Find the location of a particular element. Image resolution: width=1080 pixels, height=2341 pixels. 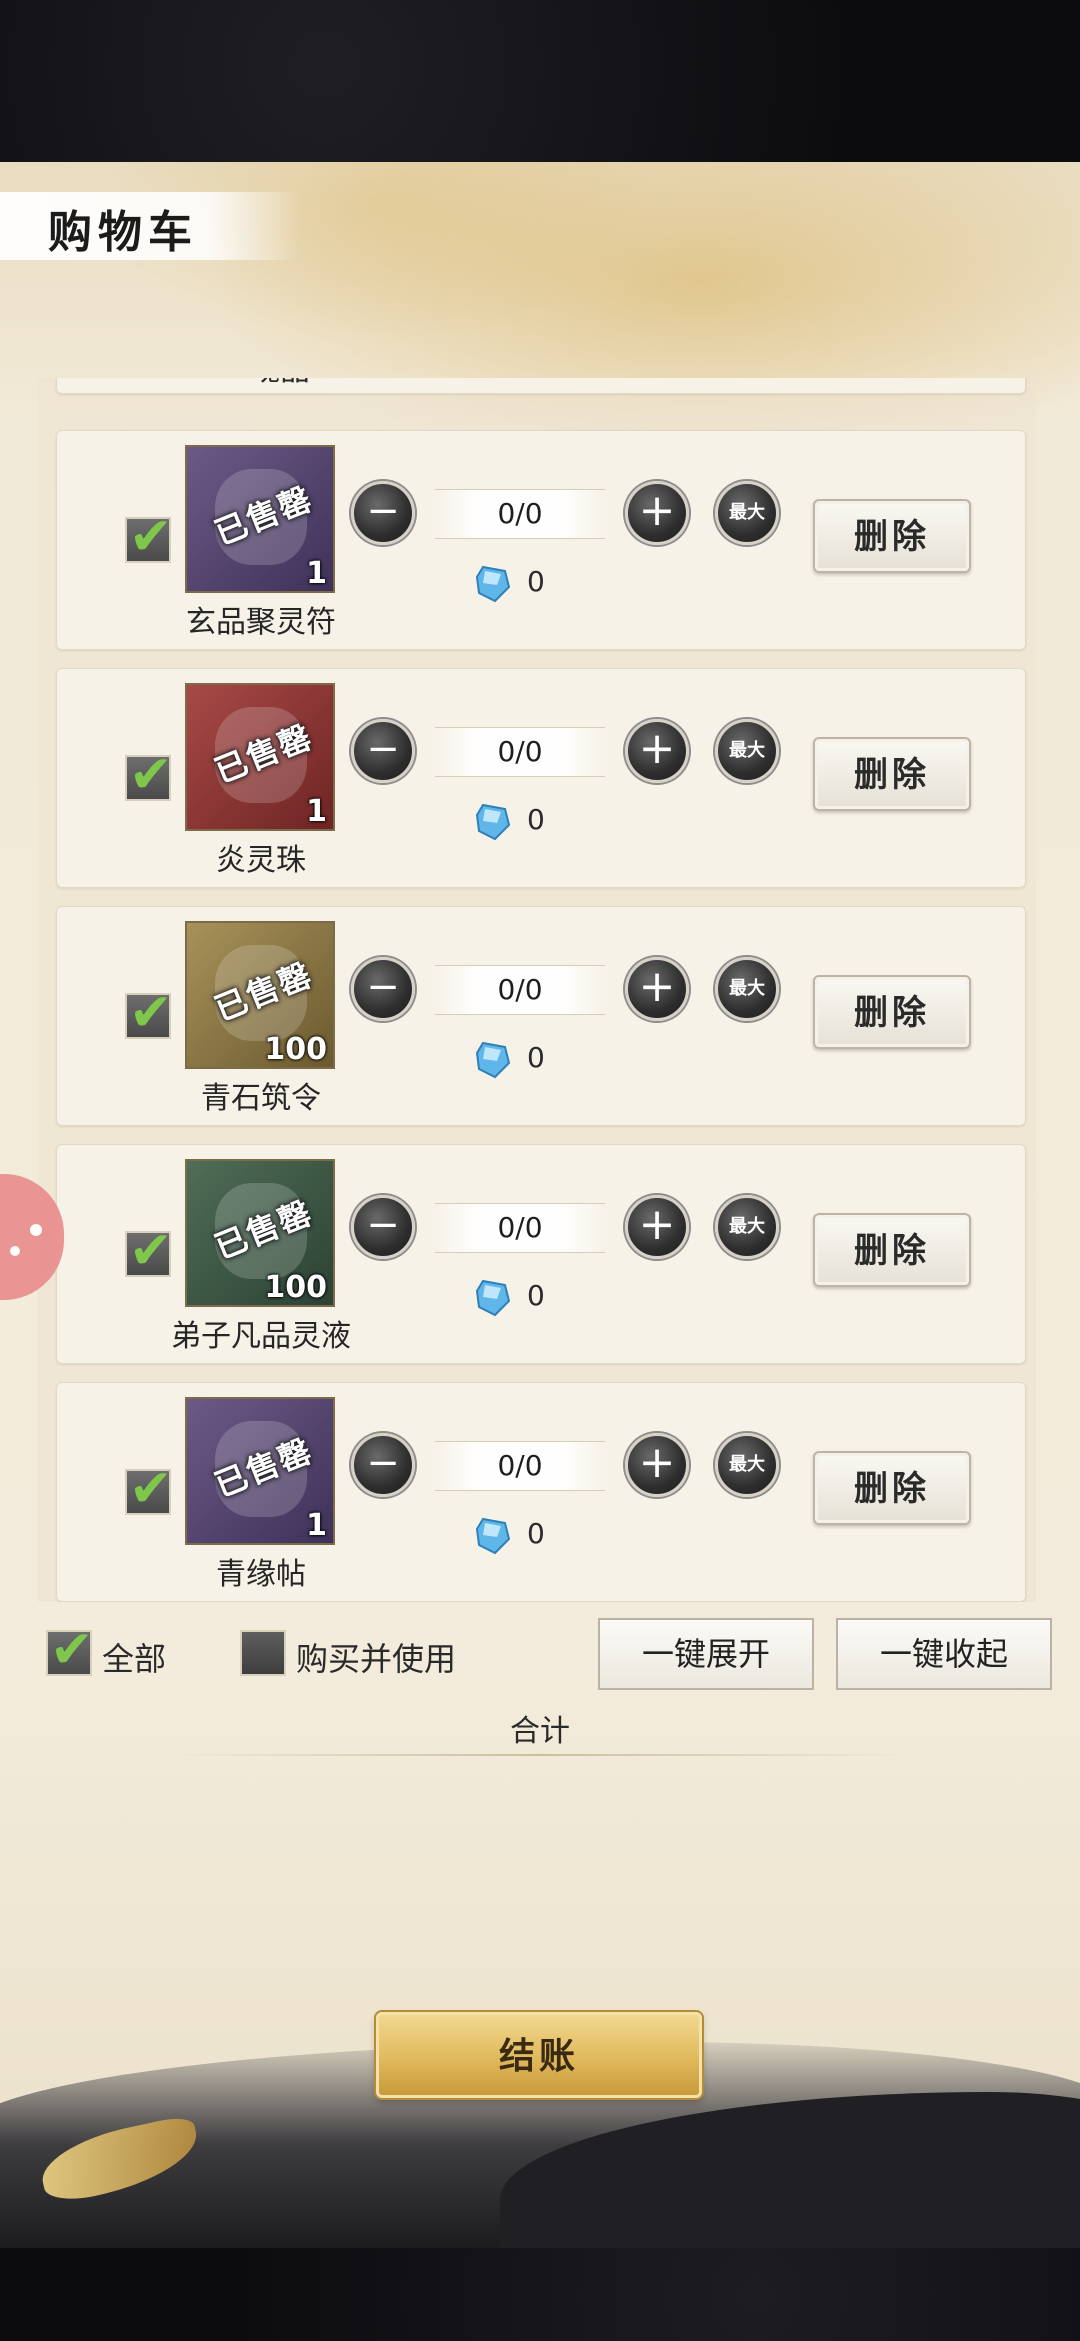

cart-item-card: ✔ 已售罄 100 青石筑令 −0/0 + 最大 0 删除 is located at coordinates (541, 1016).